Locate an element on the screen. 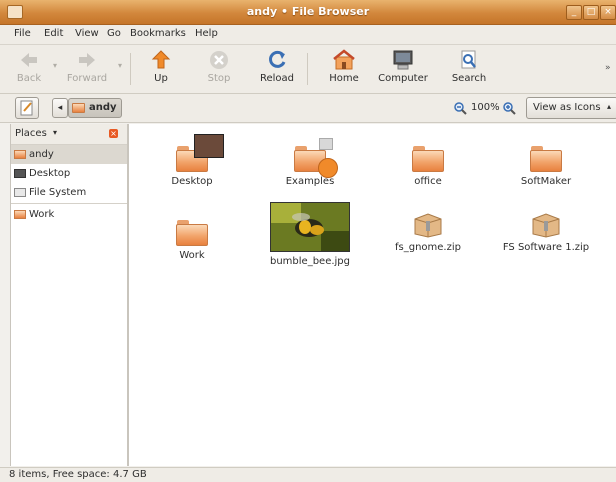 The image size is (616, 482). sidebar-item-andy: andy is located at coordinates (69, 154).